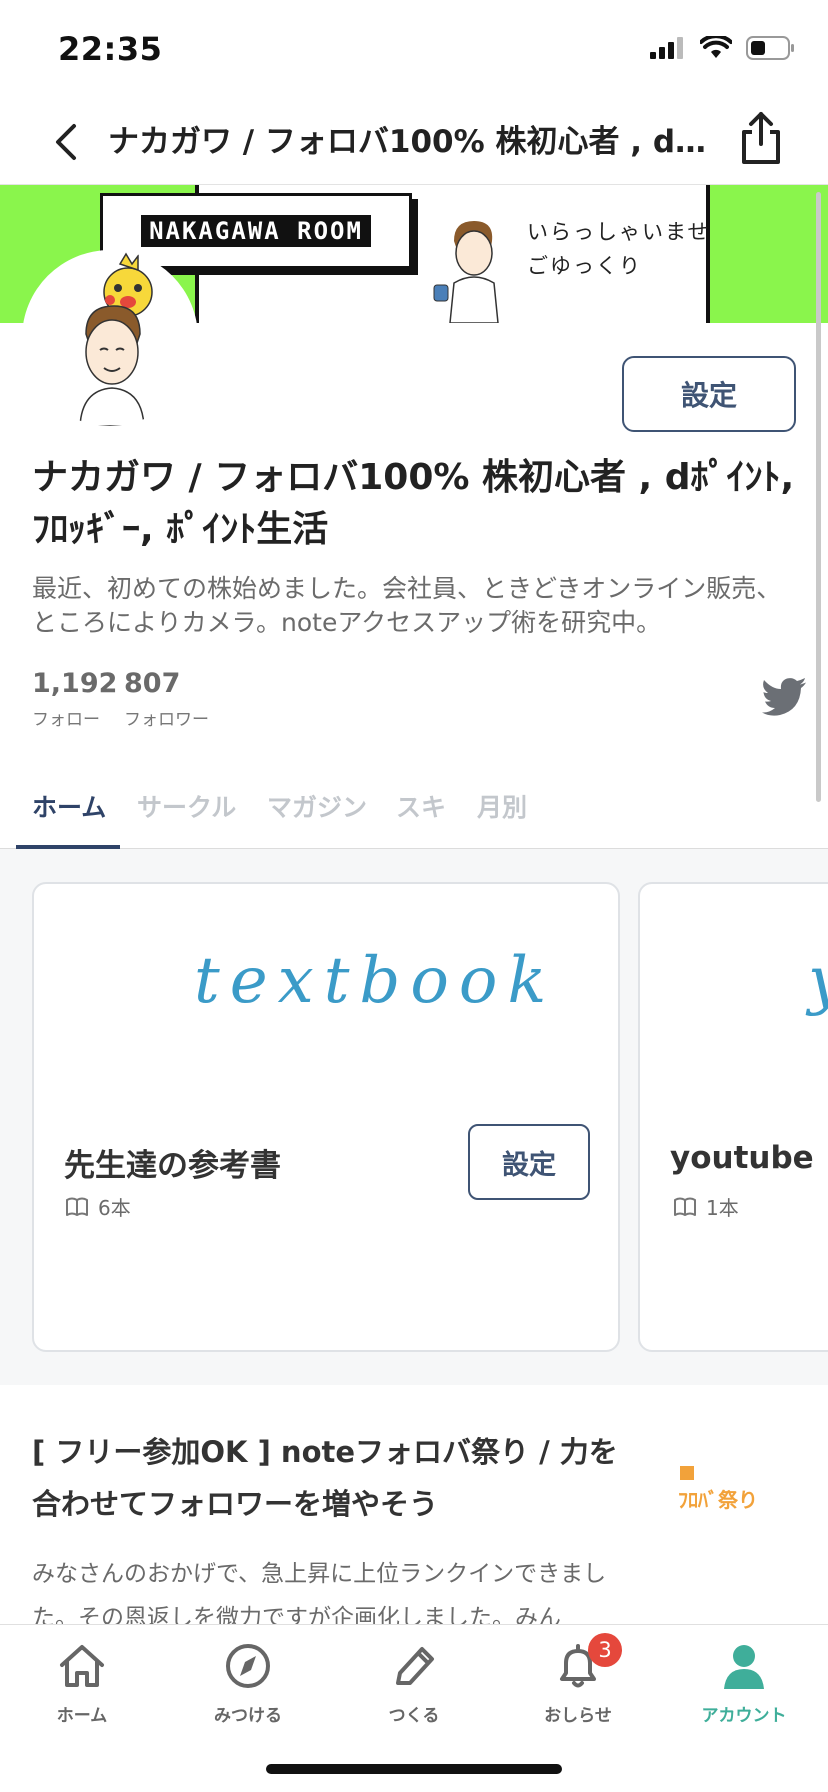 The width and height of the screenshot is (828, 1792). What do you see at coordinates (414, 1716) in the screenshot?
I see `bottom-tab-label: つくる` at bounding box center [414, 1716].